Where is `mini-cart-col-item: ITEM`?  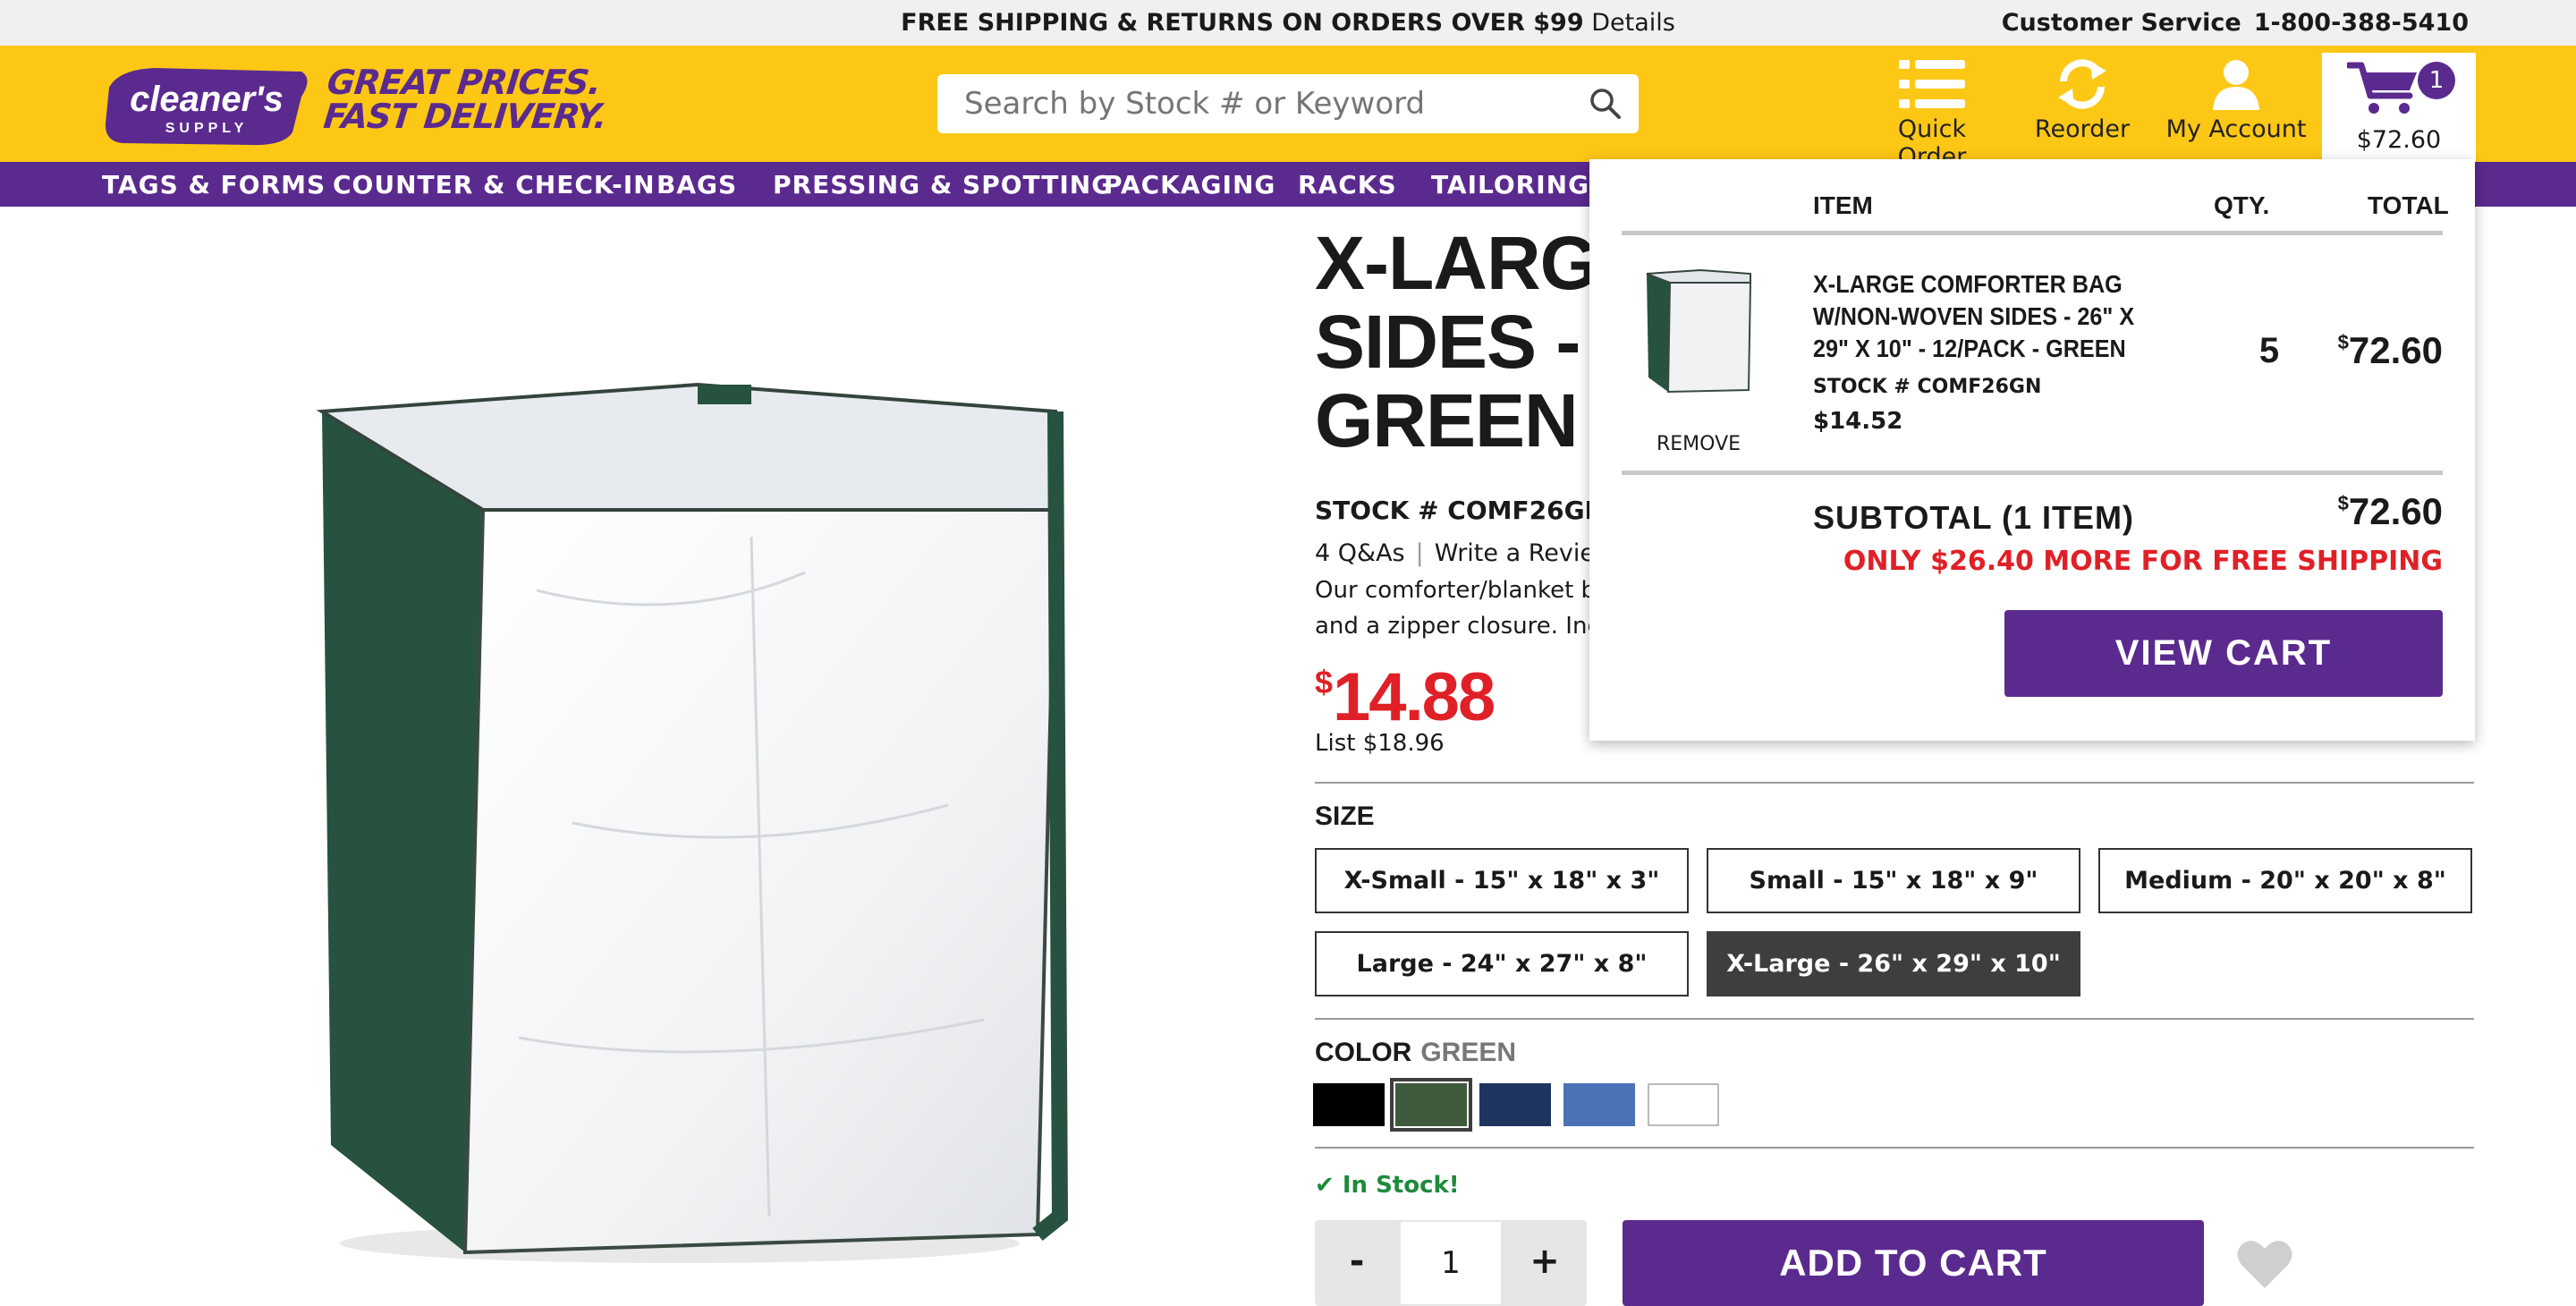
mini-cart-col-item: ITEM is located at coordinates (1843, 205).